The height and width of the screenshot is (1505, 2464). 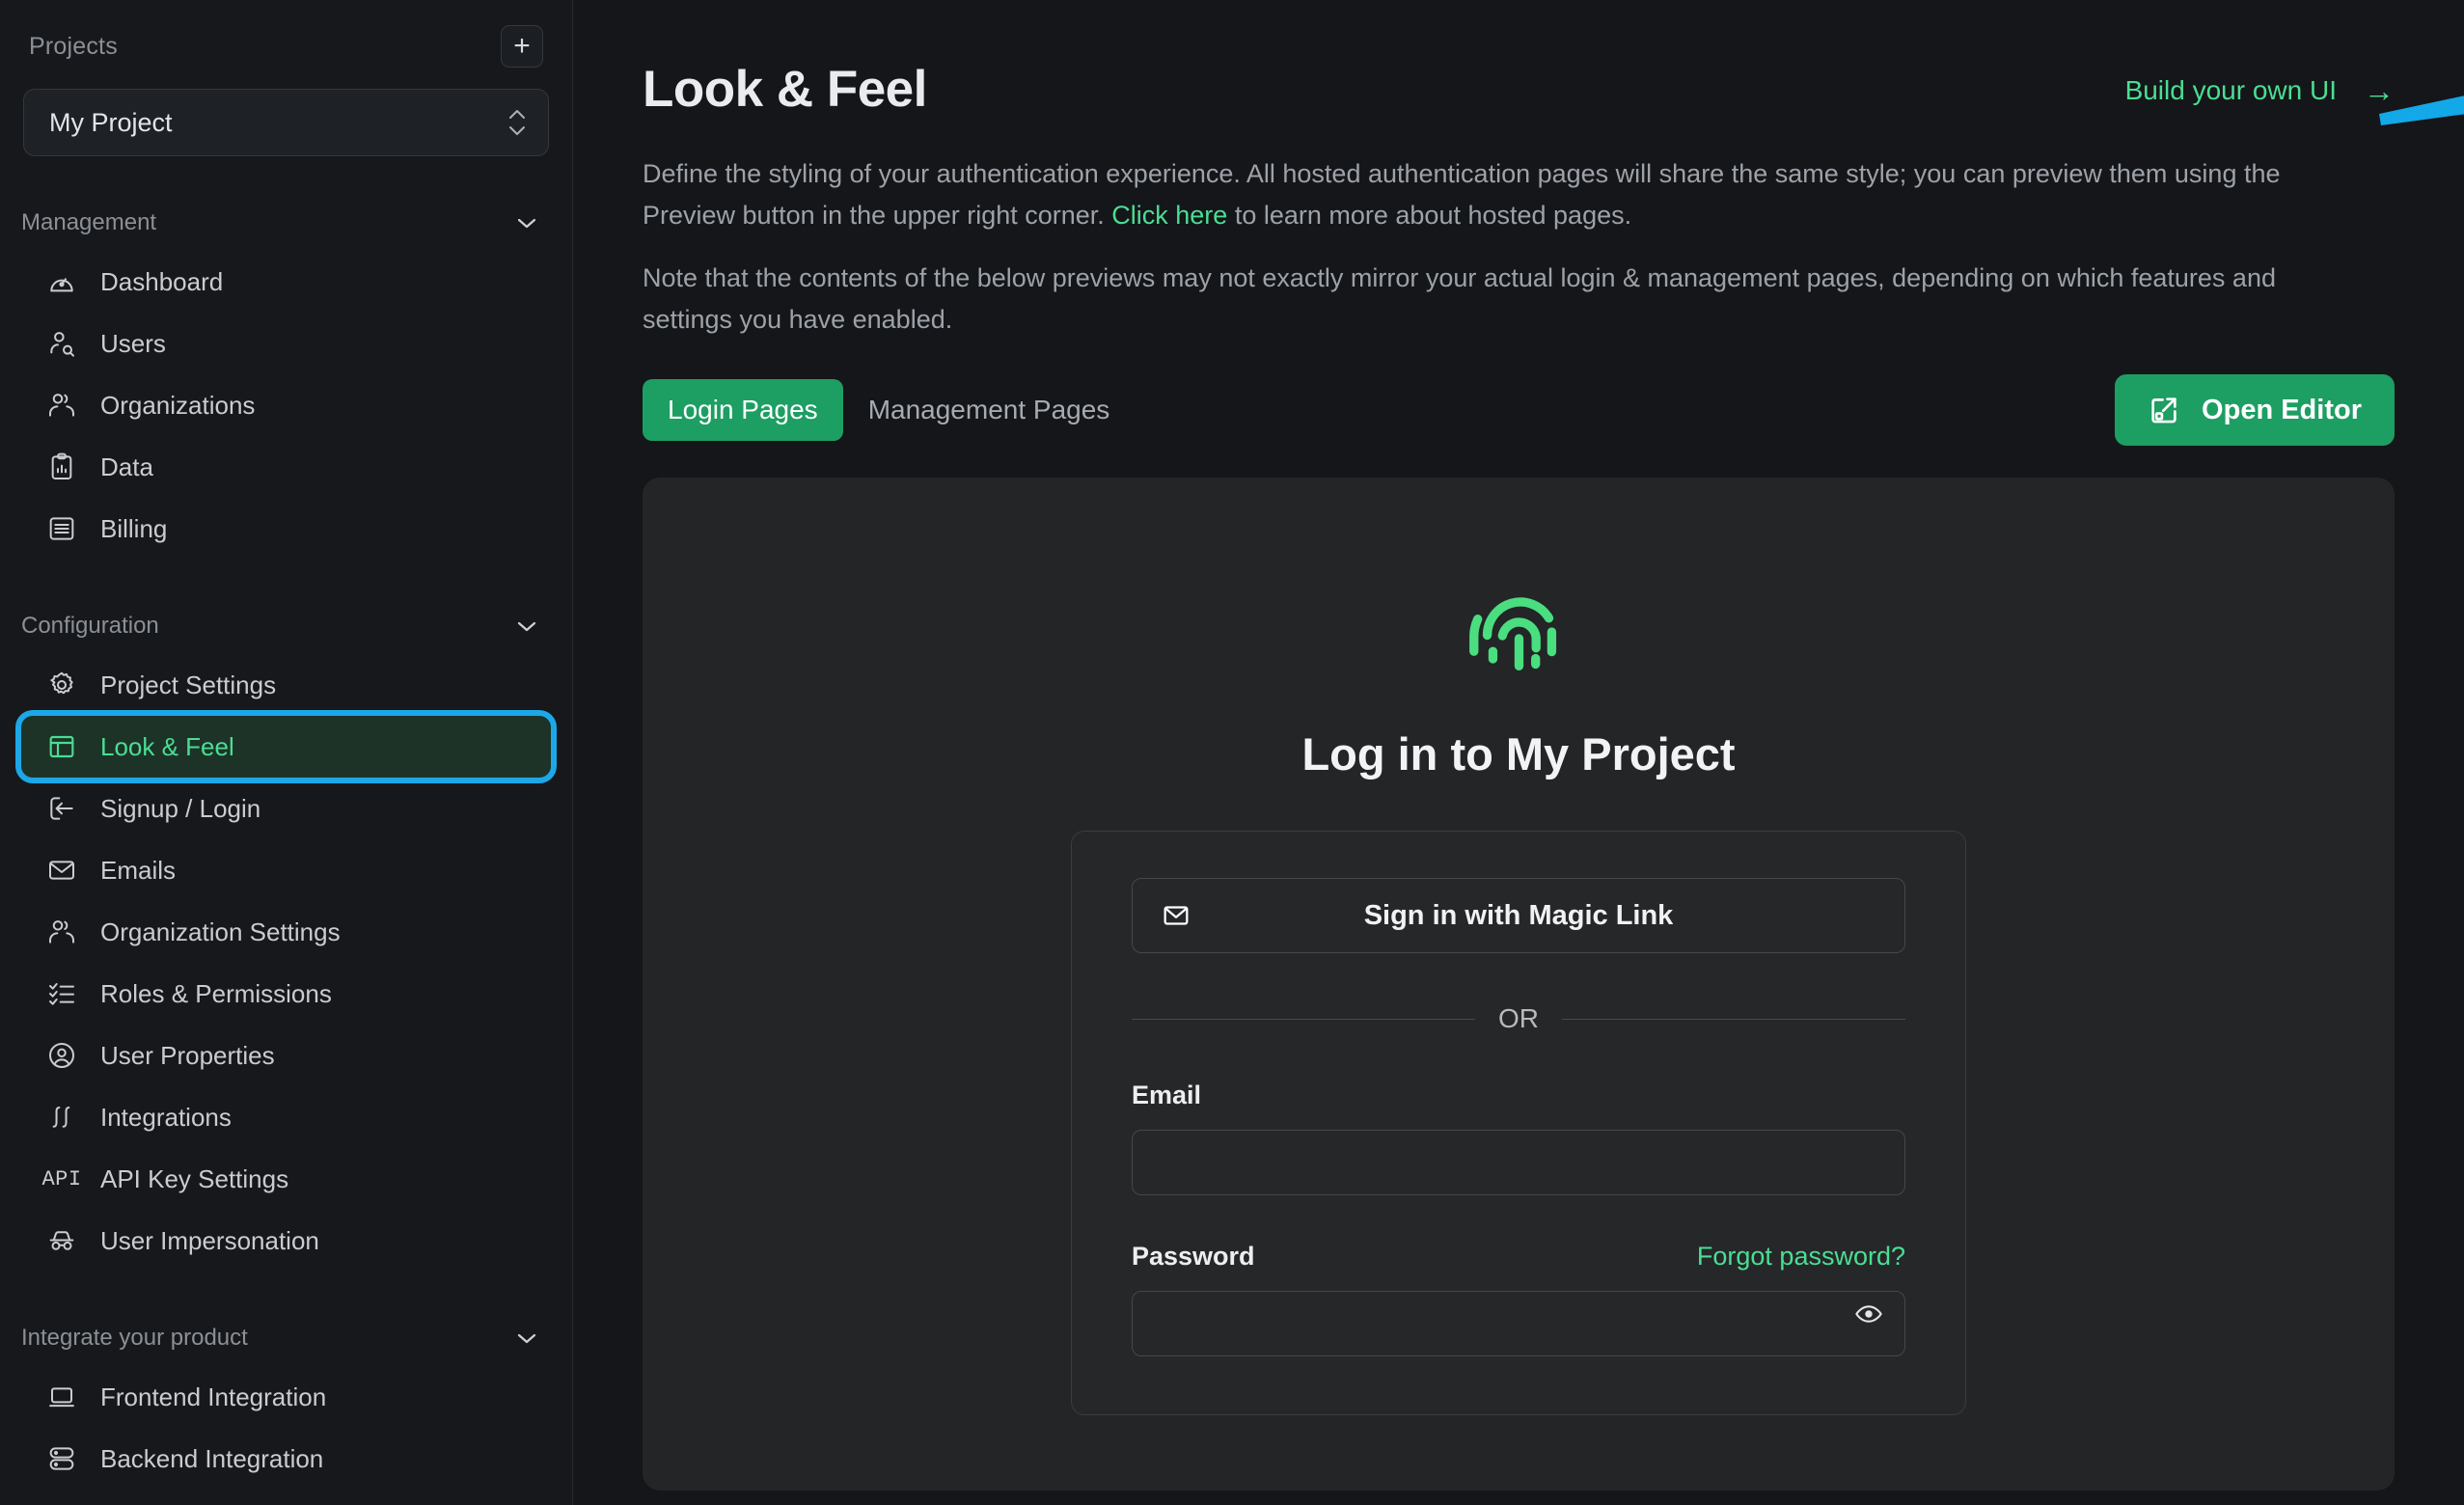 I want to click on plus-icon: +, so click(x=522, y=46).